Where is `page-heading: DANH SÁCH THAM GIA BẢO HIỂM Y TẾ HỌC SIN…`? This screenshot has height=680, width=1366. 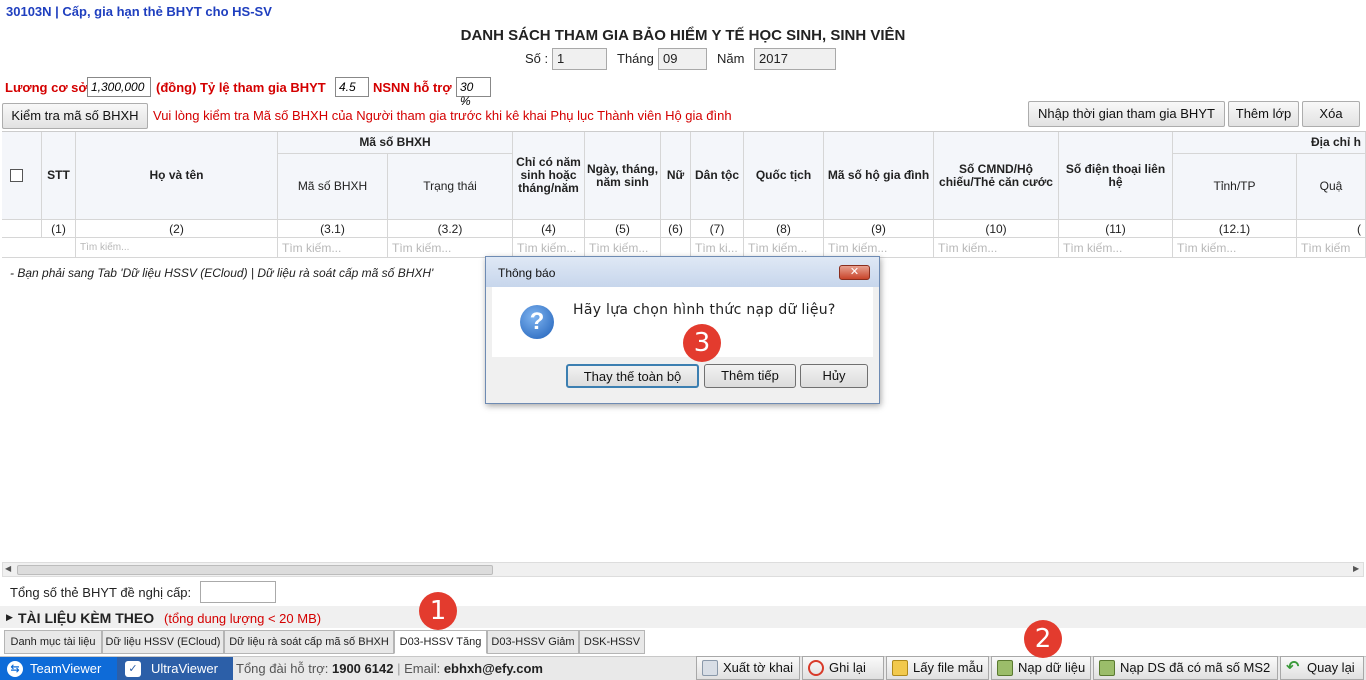
page-heading: DANH SÁCH THAM GIA BẢO HIỂM Y TẾ HỌC SIN… is located at coordinates (683, 35).